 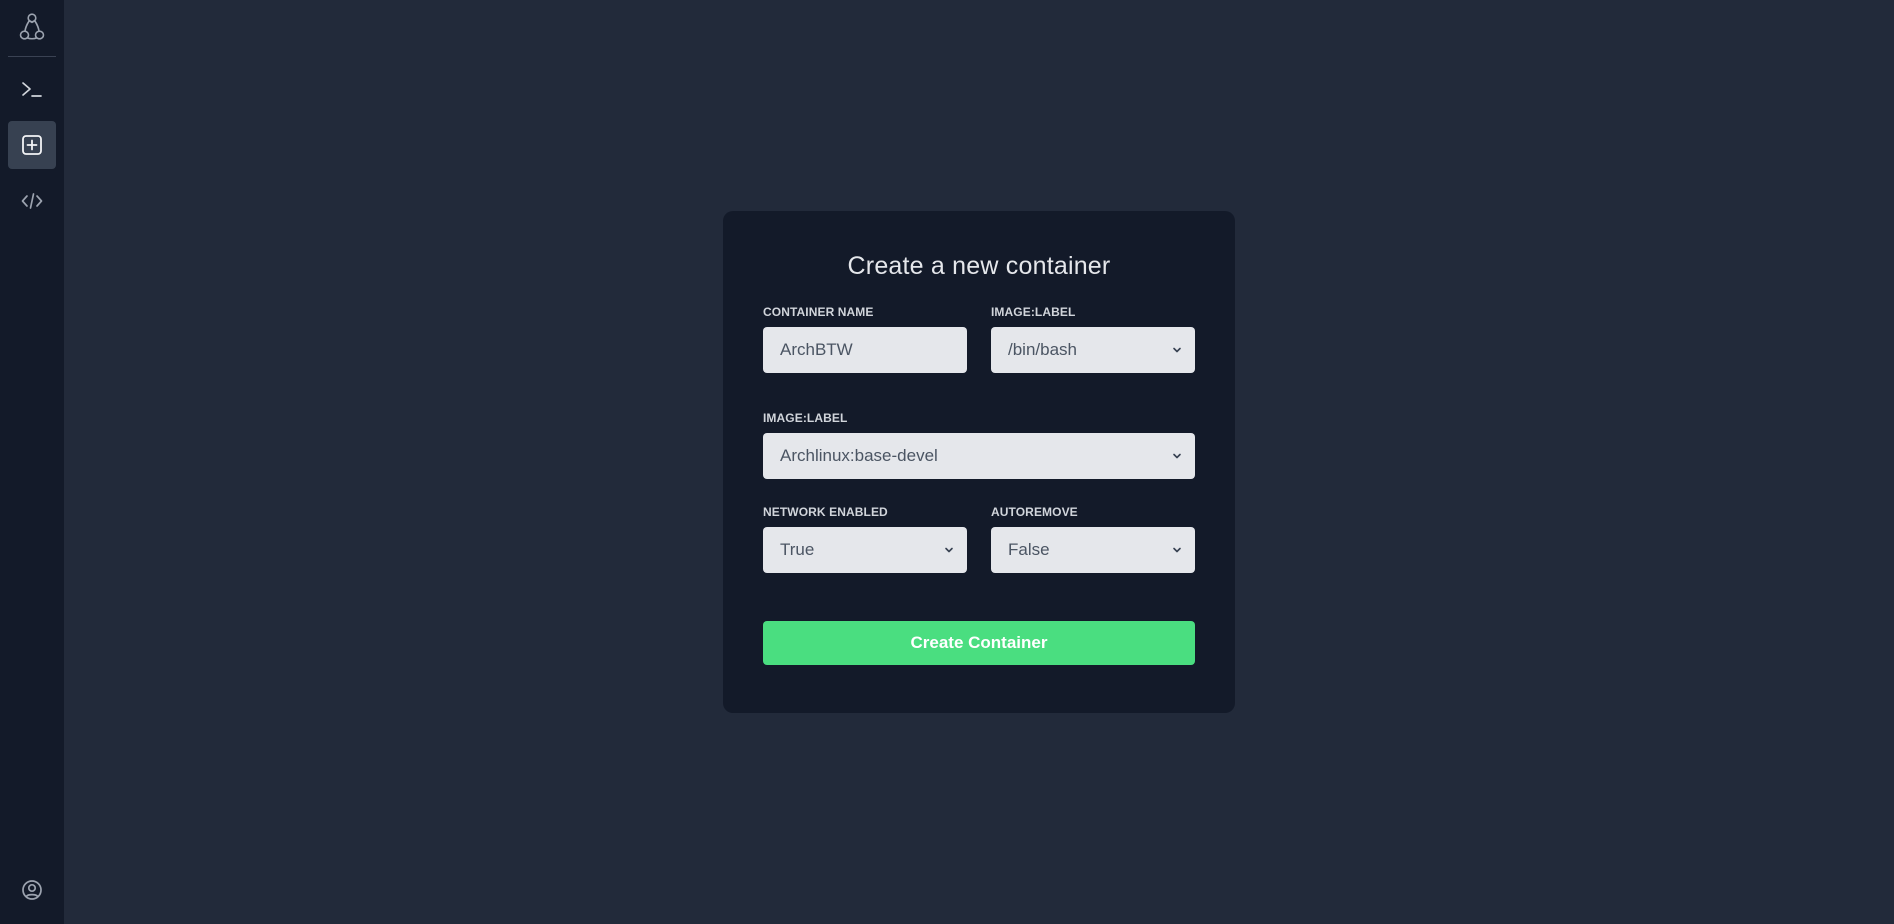 I want to click on terminal-icon, so click(x=32, y=89).